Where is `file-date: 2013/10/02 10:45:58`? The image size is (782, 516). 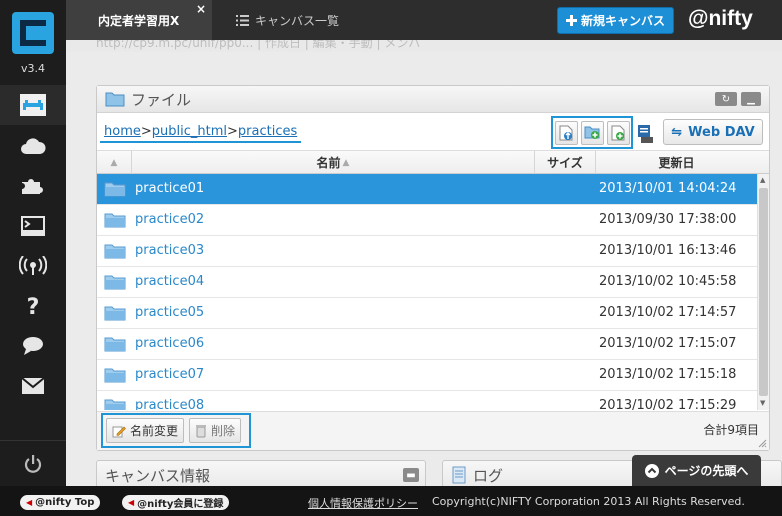
file-date: 2013/10/02 10:45:58 is located at coordinates (668, 281).